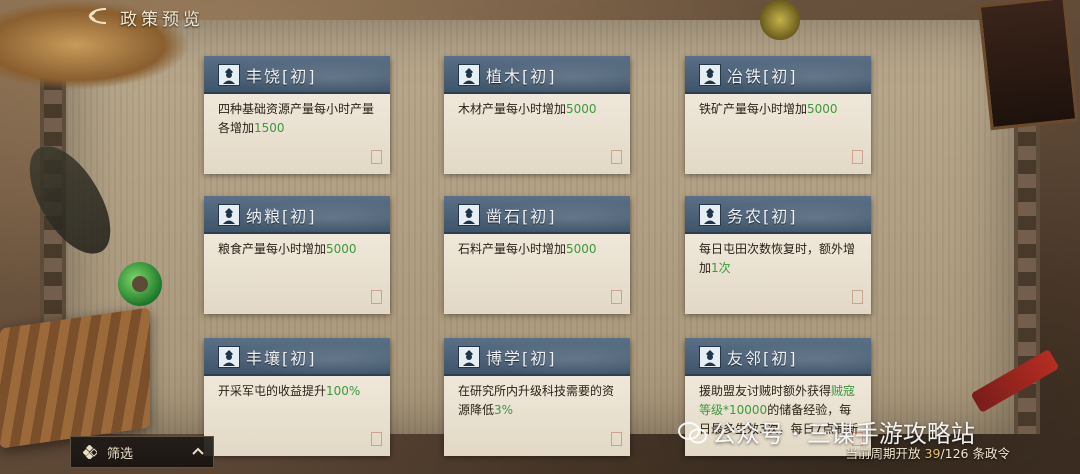  What do you see at coordinates (512, 249) in the screenshot?
I see `policy-effect-text: 石料产量每小时增加` at bounding box center [512, 249].